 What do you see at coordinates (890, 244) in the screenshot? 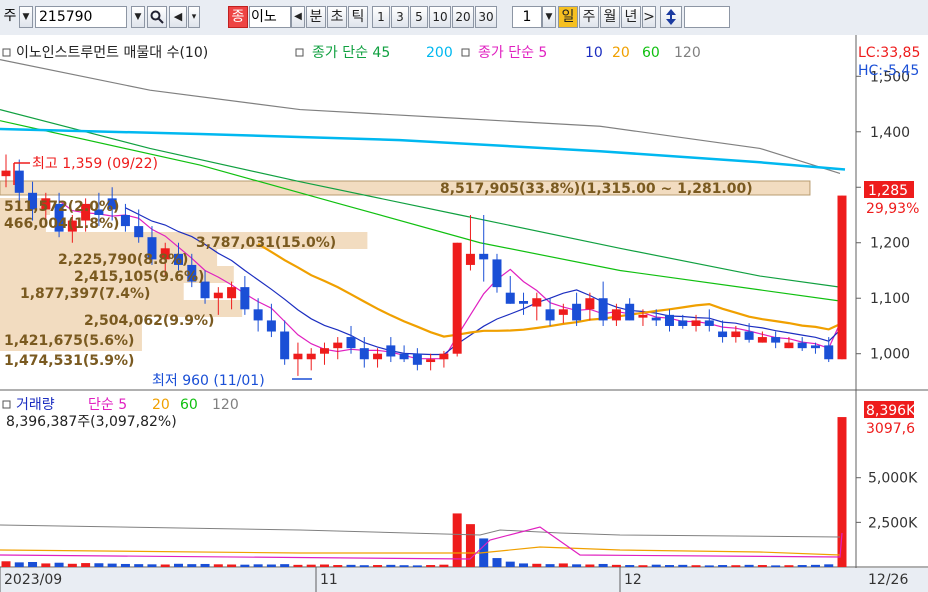
I see `price-axis-label: 1,200` at bounding box center [890, 244].